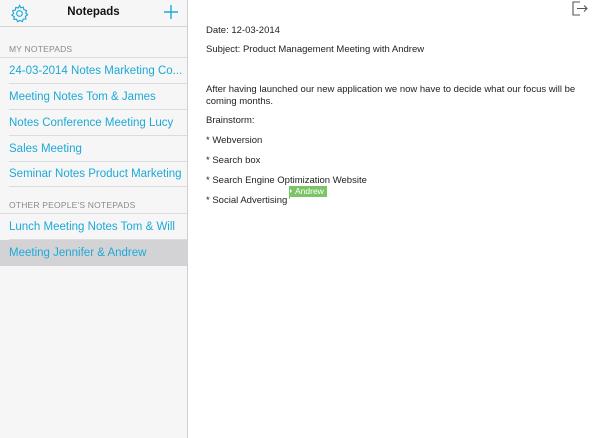 This screenshot has width=600, height=438. Describe the element at coordinates (93, 149) in the screenshot. I see `notepad-item: Sales Meeting` at that location.